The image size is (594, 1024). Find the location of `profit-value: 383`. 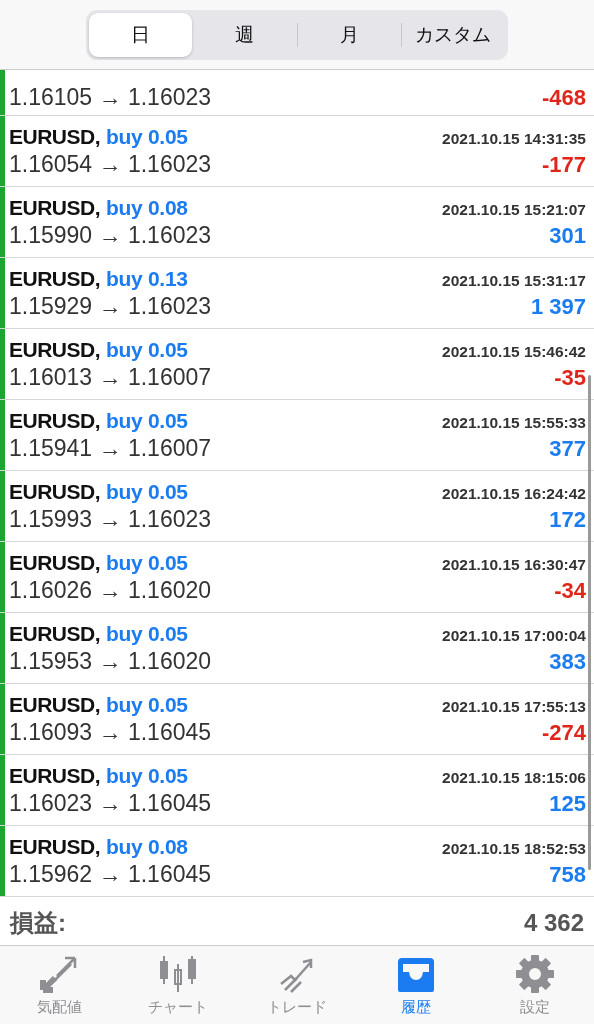

profit-value: 383 is located at coordinates (567, 661).